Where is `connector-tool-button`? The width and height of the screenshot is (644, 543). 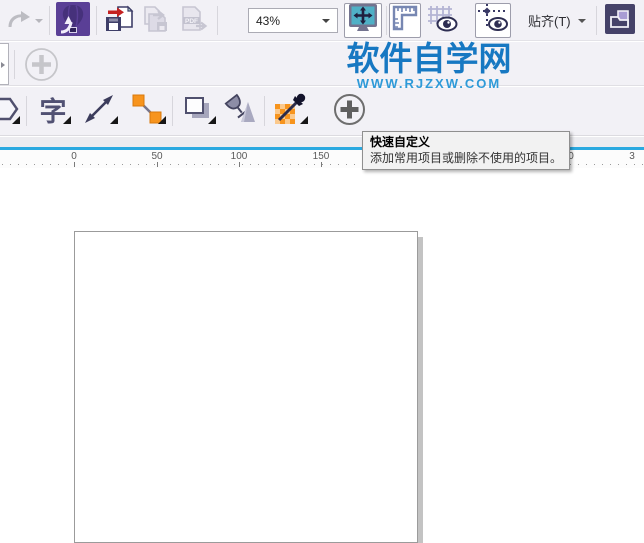 connector-tool-button is located at coordinates (147, 111).